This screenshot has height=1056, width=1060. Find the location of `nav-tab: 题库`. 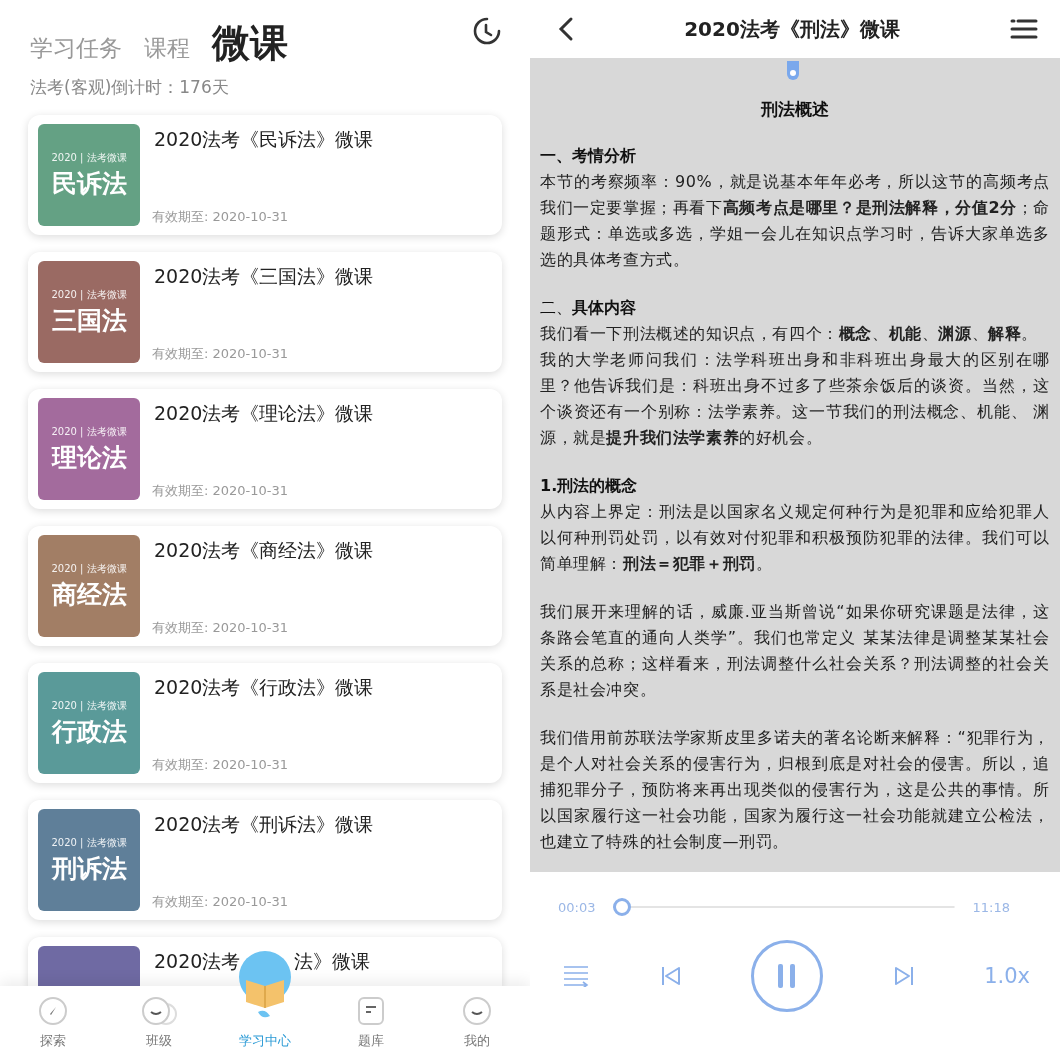

nav-tab: 题库 is located at coordinates (371, 1023).